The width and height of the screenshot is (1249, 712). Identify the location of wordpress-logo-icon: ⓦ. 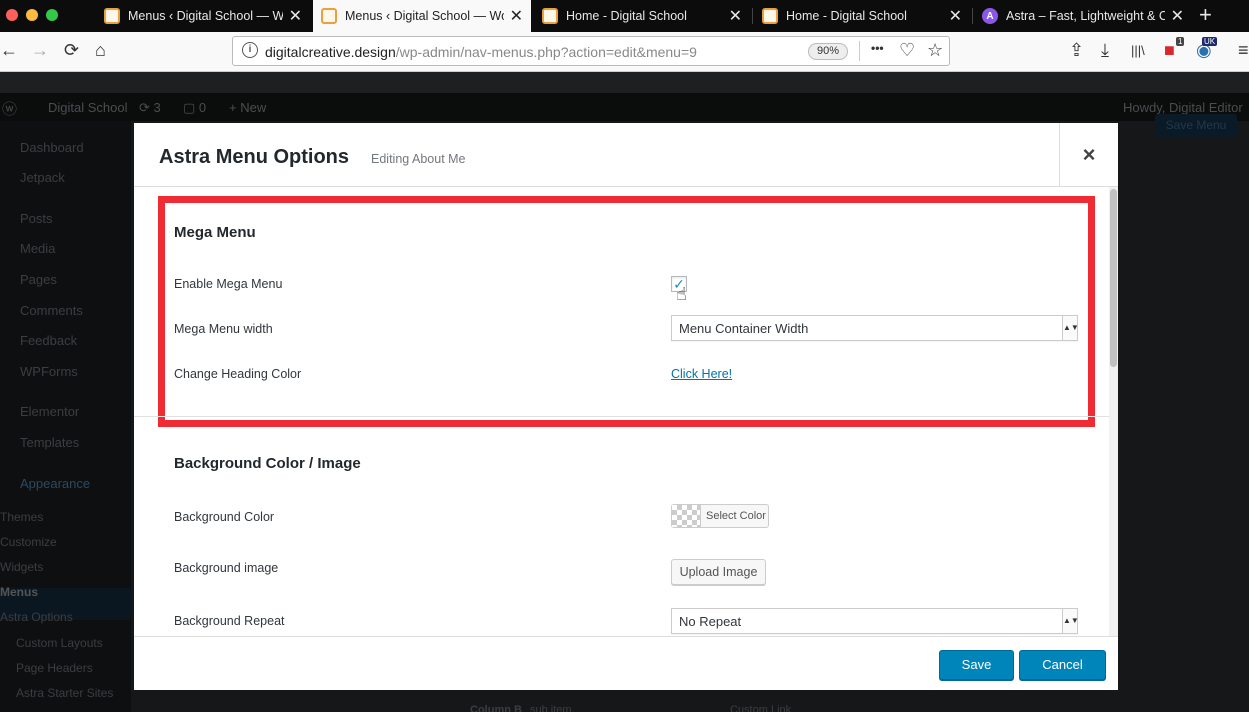
(9, 108).